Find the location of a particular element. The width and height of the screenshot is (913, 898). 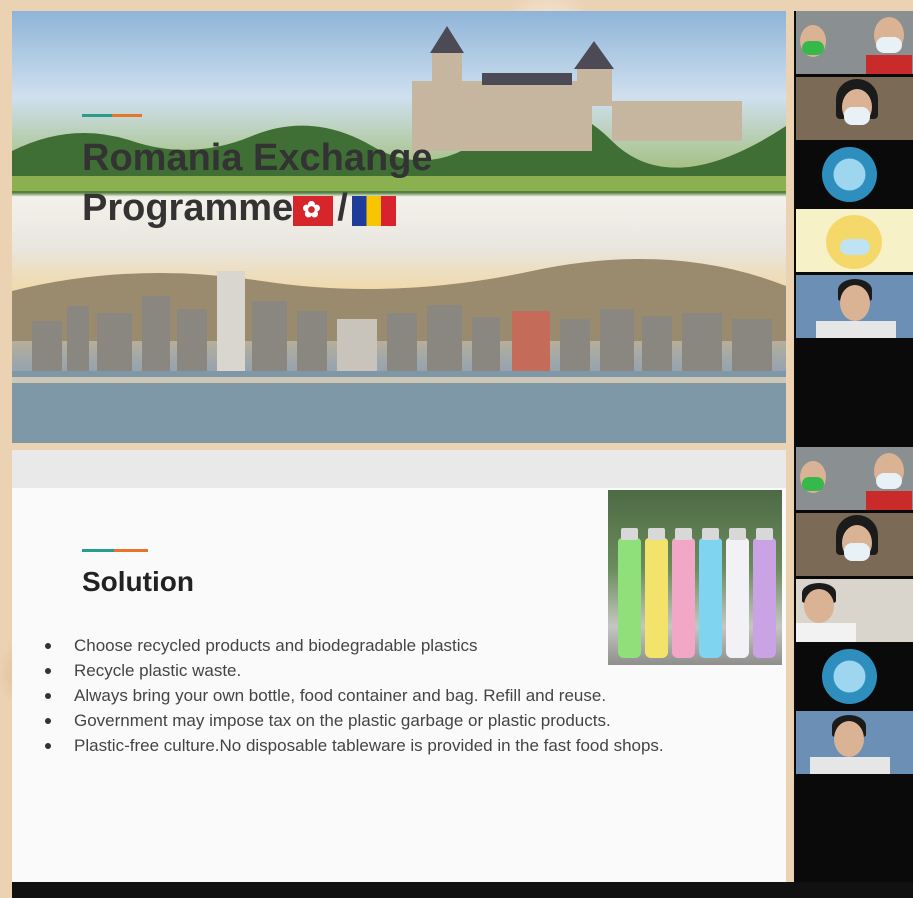

solution-title: Solution is located at coordinates (138, 581).